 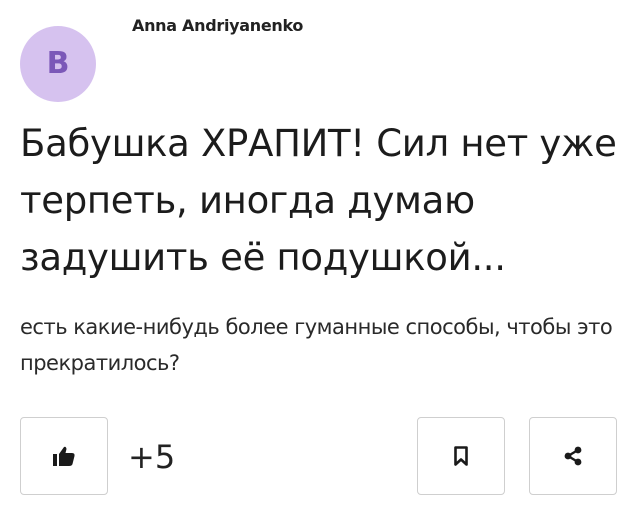 I want to click on like-count: +5, so click(x=152, y=457).